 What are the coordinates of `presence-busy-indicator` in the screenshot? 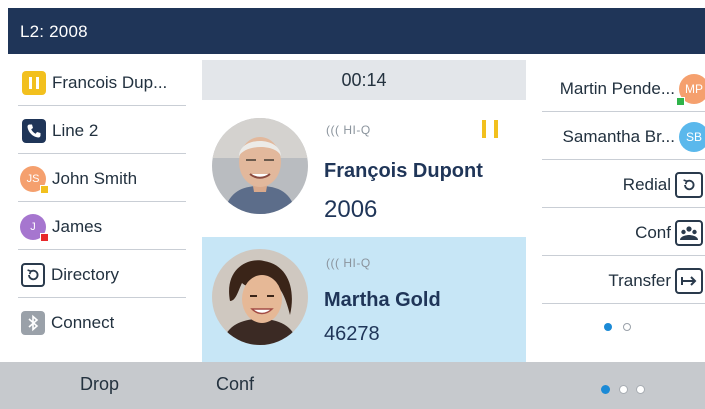 It's located at (44, 237).